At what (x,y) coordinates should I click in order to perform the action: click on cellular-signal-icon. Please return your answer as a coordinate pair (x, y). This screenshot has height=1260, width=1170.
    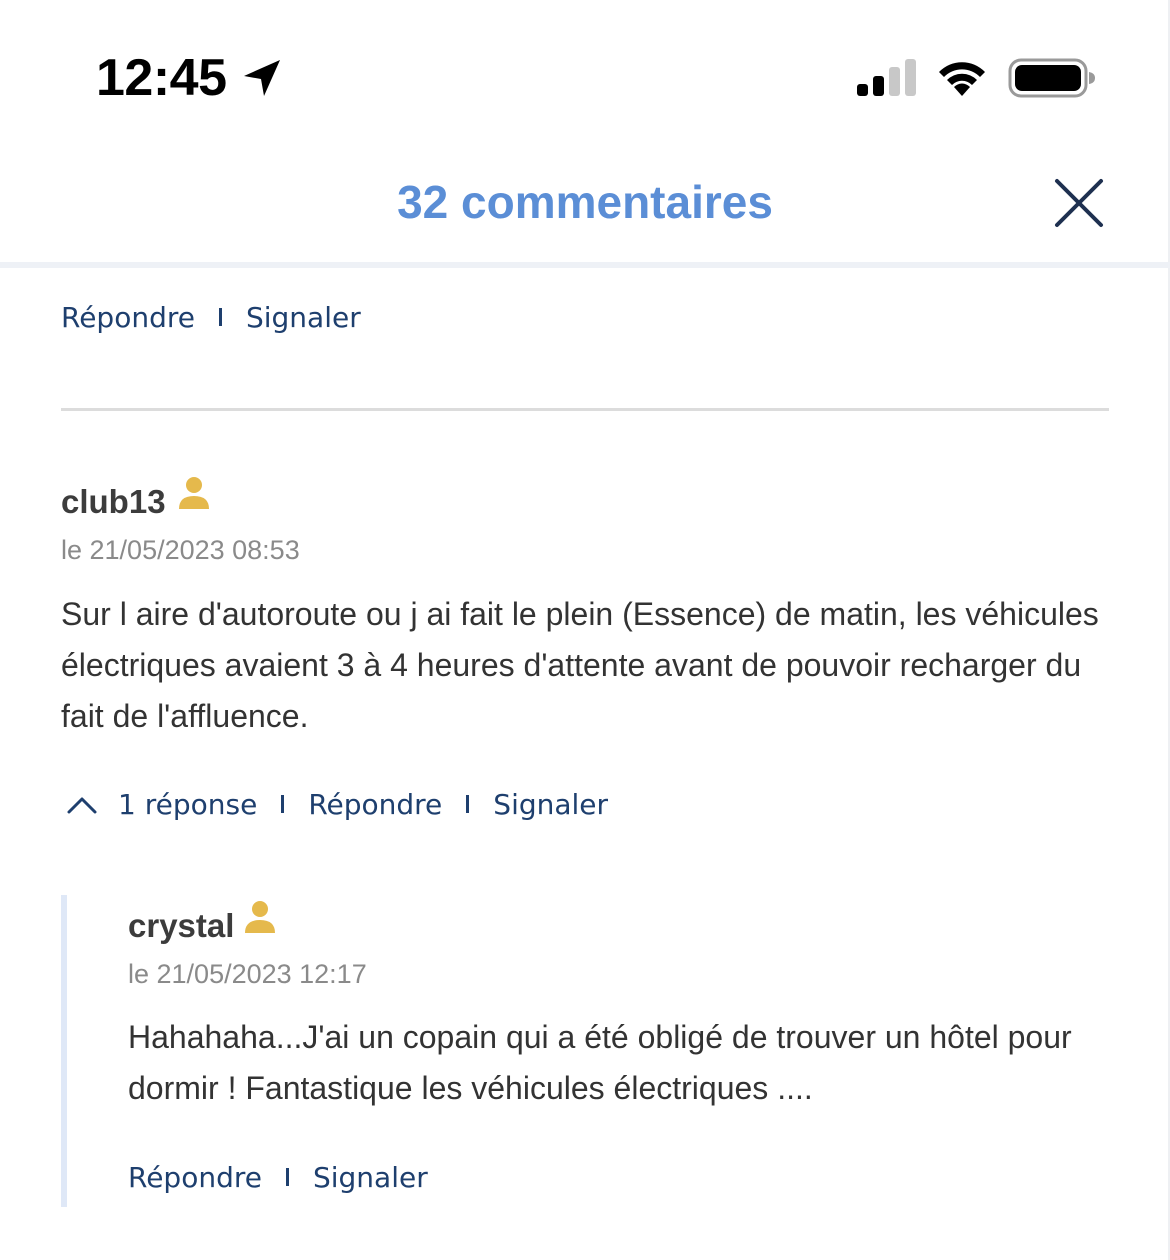
    Looking at the image, I should click on (886, 77).